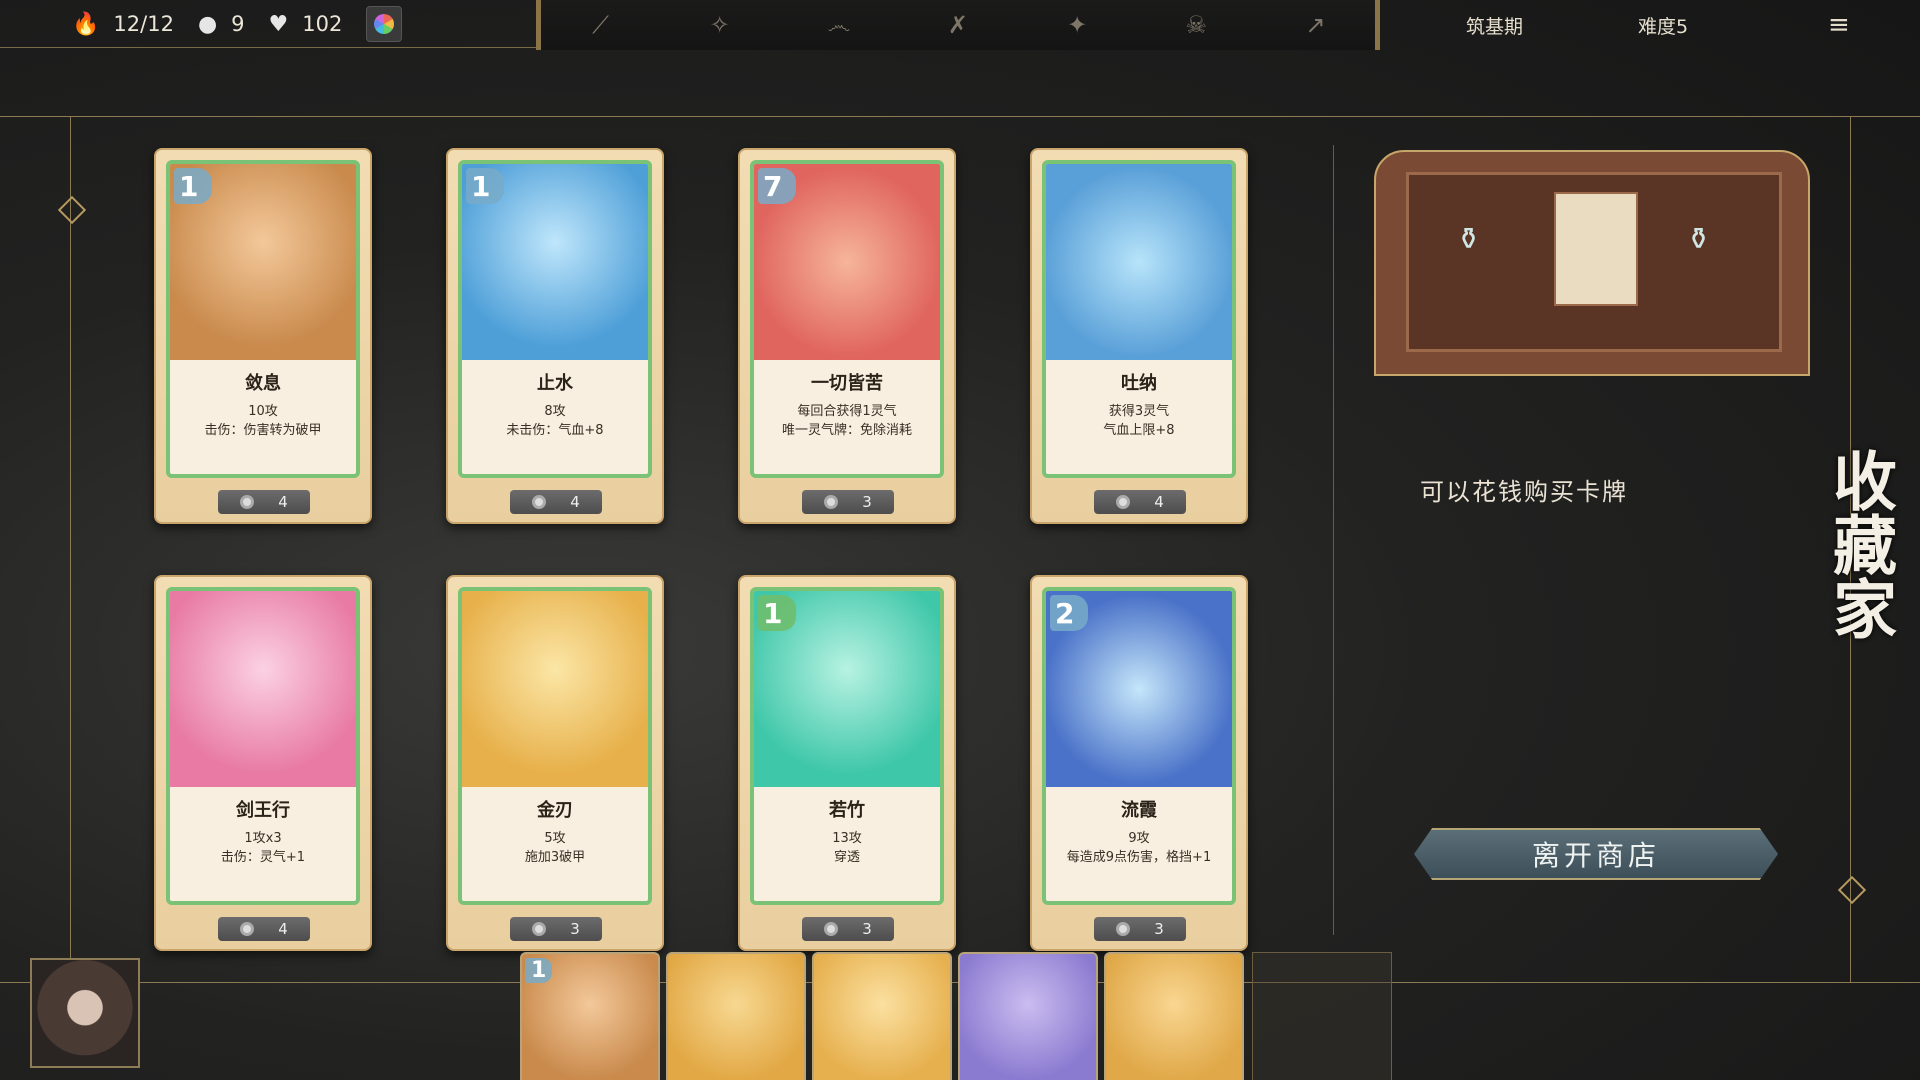 The width and height of the screenshot is (1920, 1080). What do you see at coordinates (1663, 26) in the screenshot?
I see `difficulty-label: 难度5` at bounding box center [1663, 26].